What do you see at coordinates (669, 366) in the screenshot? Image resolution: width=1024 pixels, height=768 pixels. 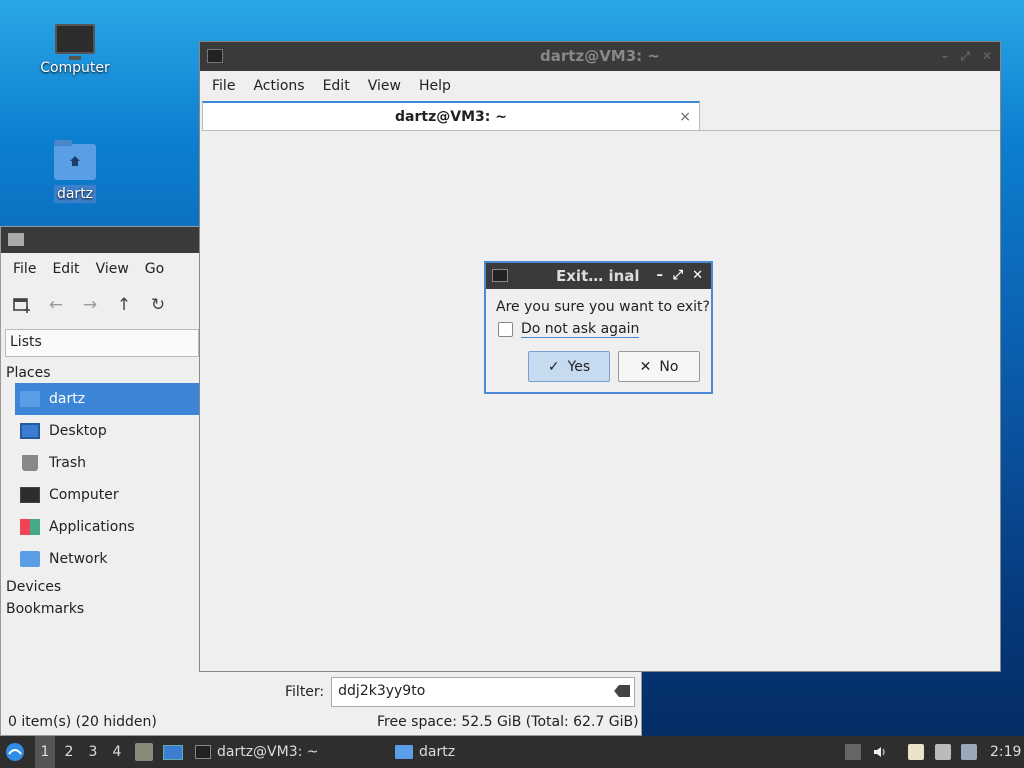 I see `no-label: No` at bounding box center [669, 366].